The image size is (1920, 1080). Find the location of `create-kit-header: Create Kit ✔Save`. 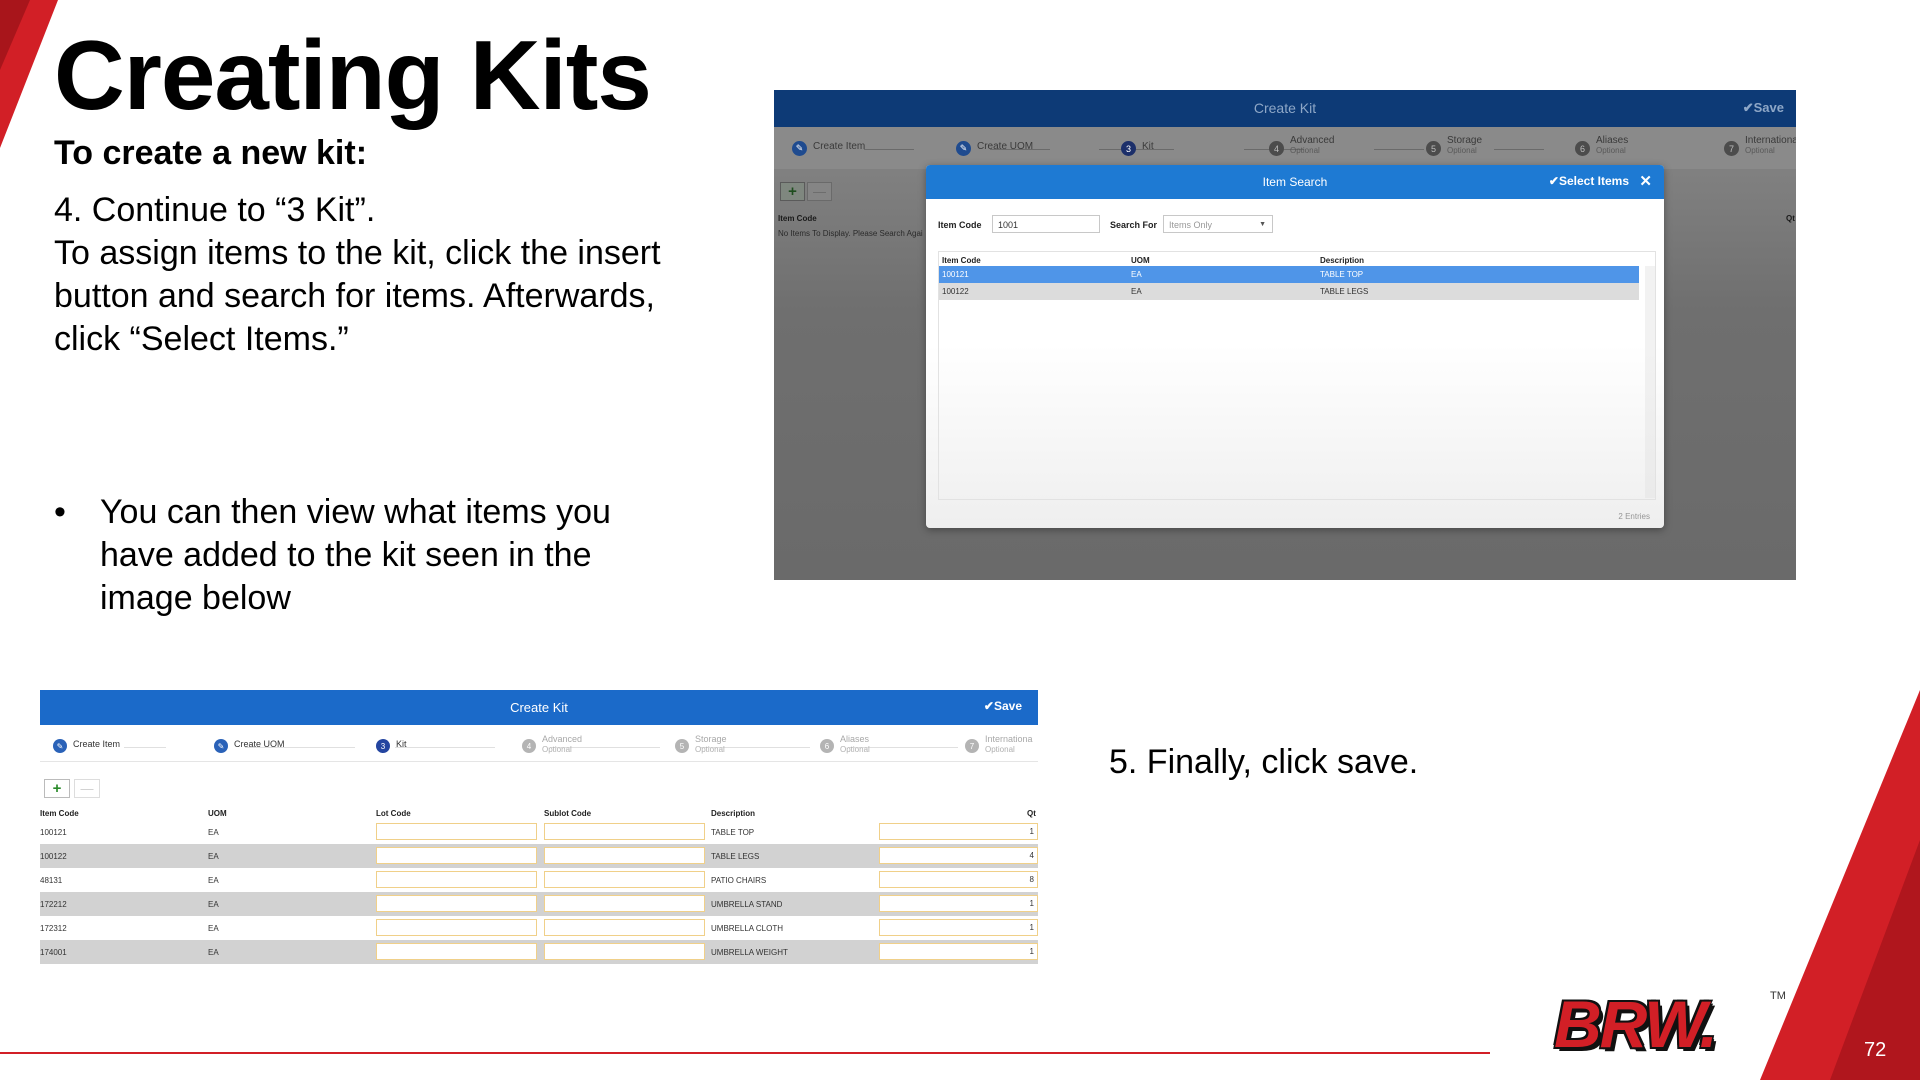

create-kit-header: Create Kit ✔Save is located at coordinates (1285, 108).